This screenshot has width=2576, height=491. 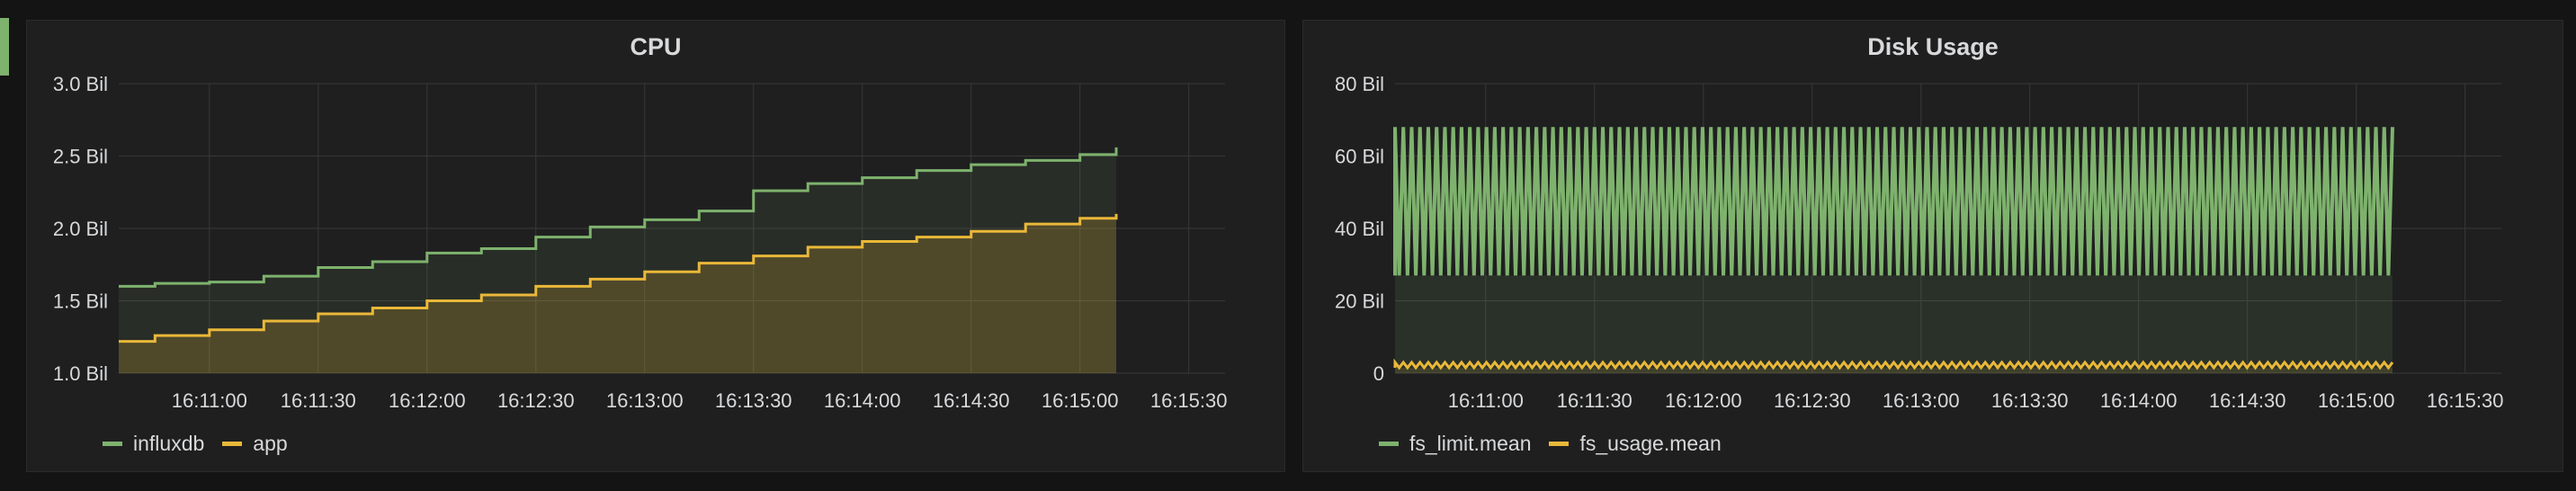 What do you see at coordinates (4, 47) in the screenshot?
I see `accent-bar` at bounding box center [4, 47].